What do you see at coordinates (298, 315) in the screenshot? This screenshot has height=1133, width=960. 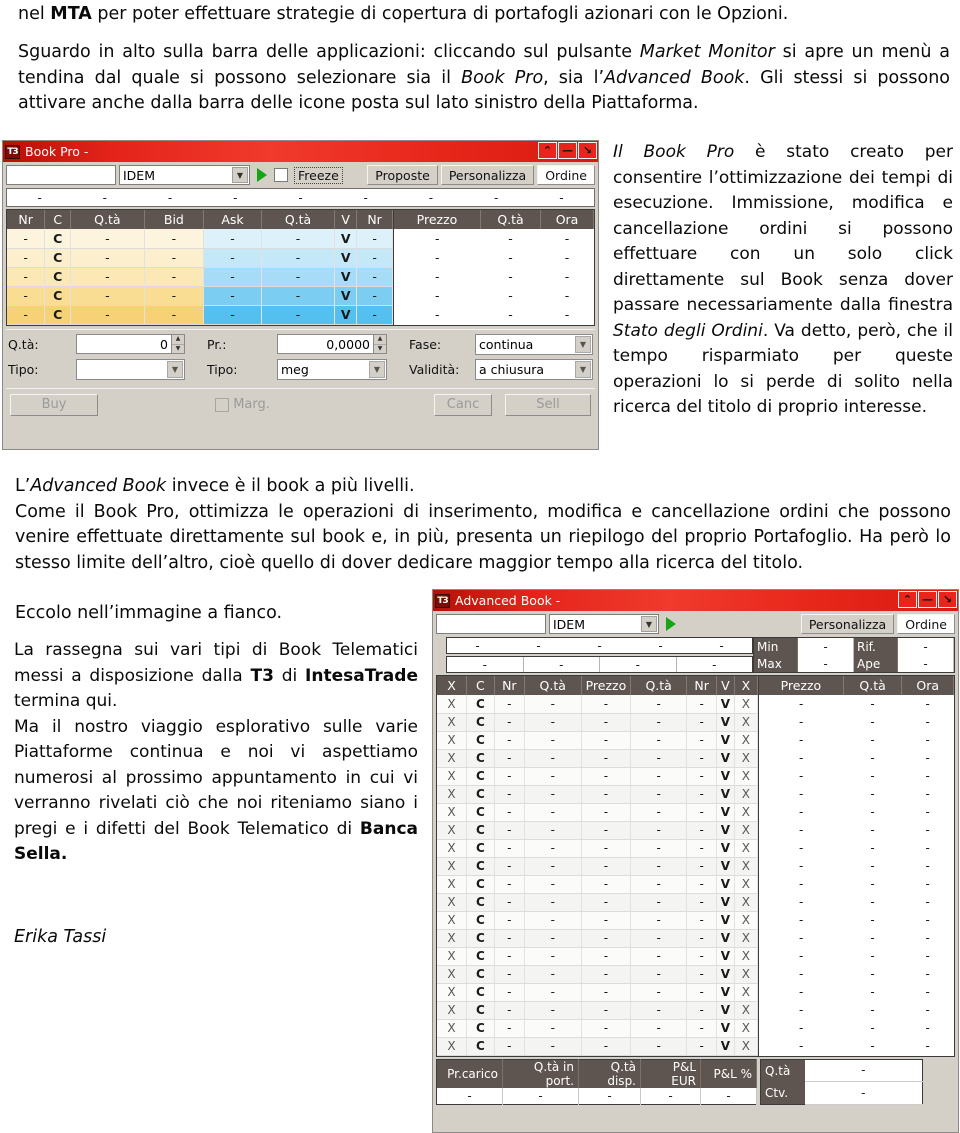 I see `cell-qta-ask: -` at bounding box center [298, 315].